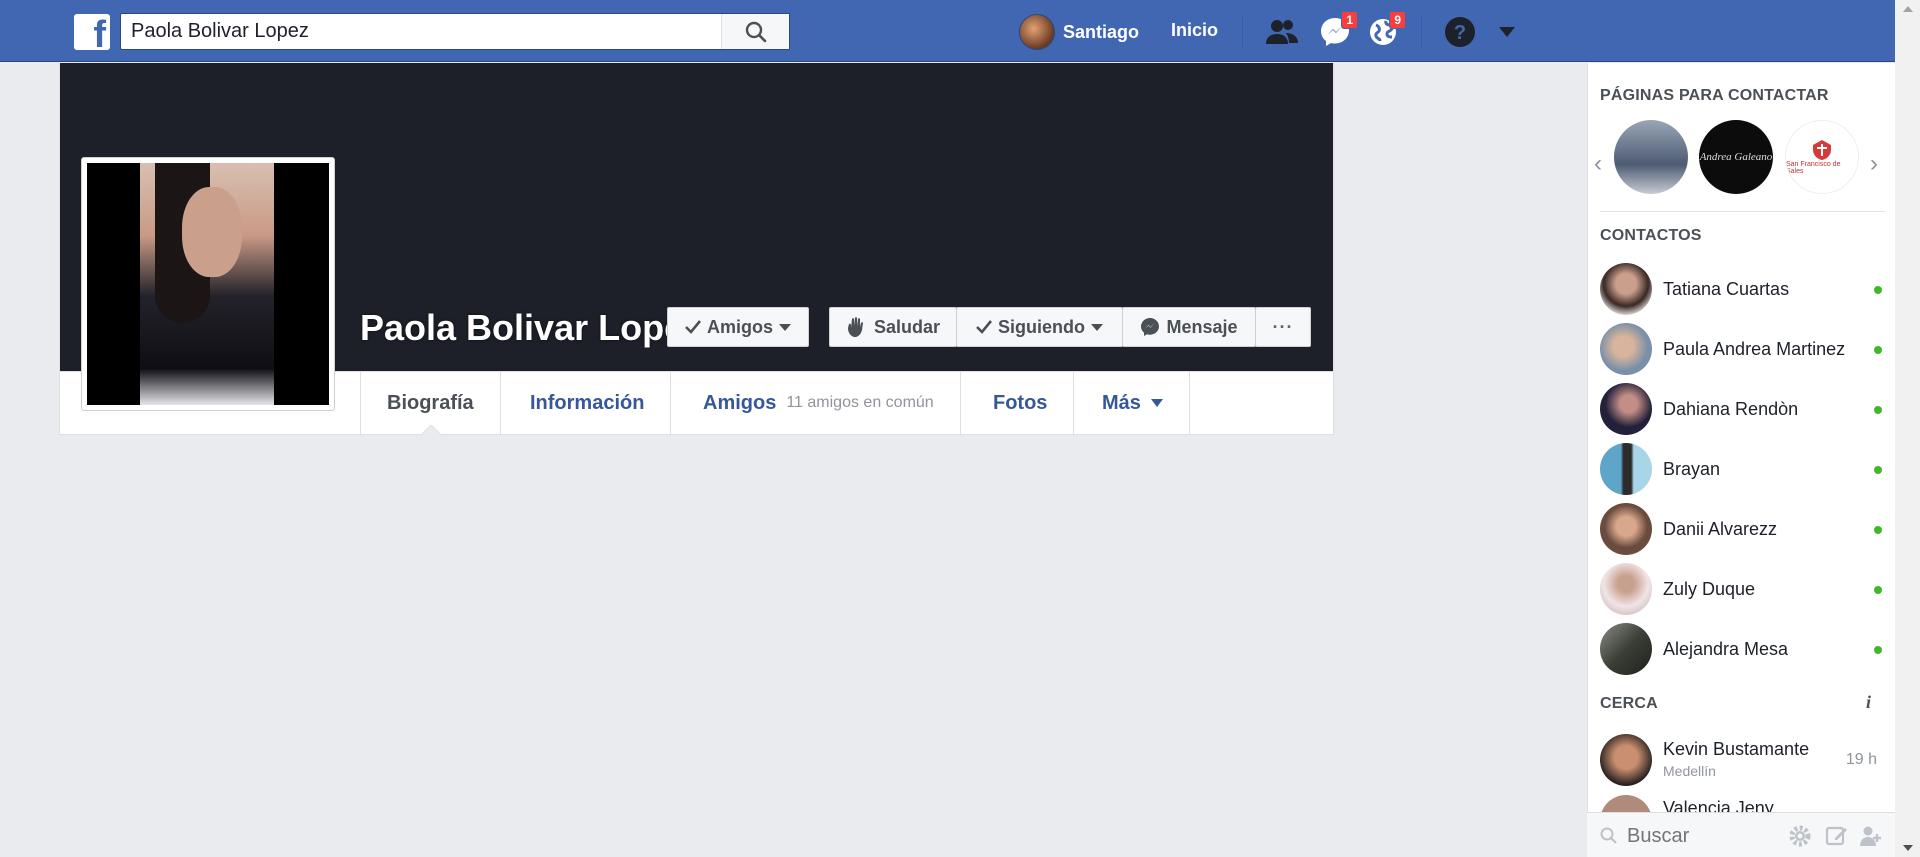 The image size is (1920, 857). Describe the element at coordinates (1282, 32) in the screenshot. I see `friend-requests-button` at that location.